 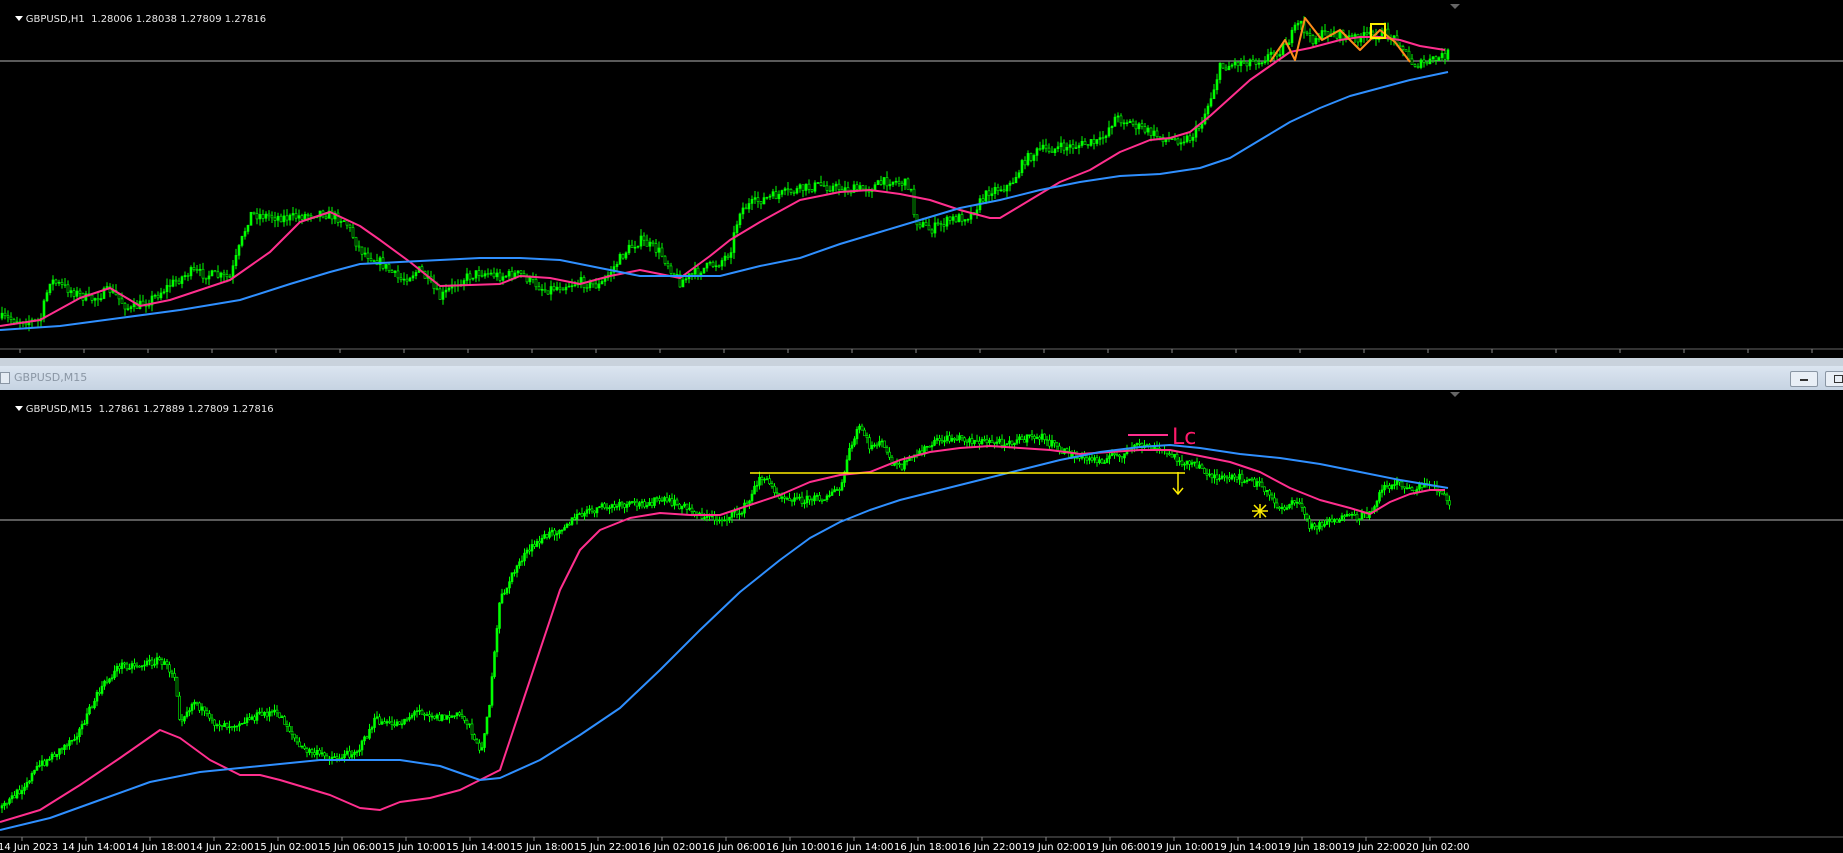 I want to click on minimize-icon, so click(x=1804, y=379).